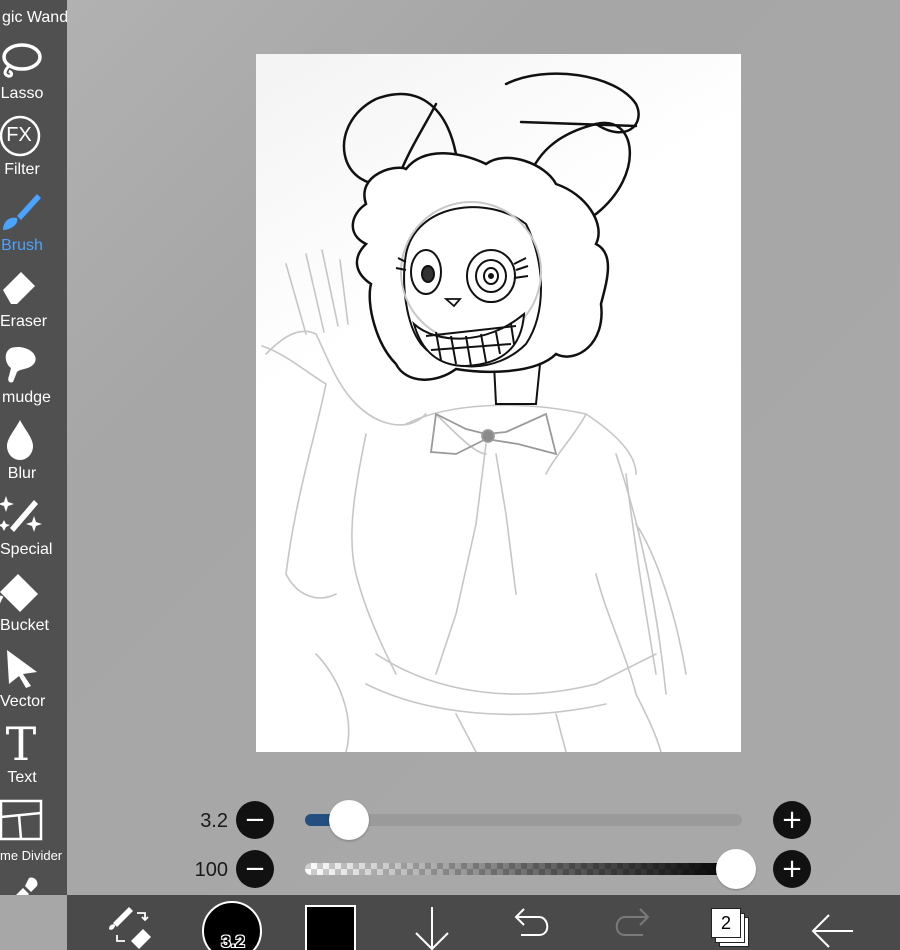 This screenshot has height=950, width=900. Describe the element at coordinates (22, 212) in the screenshot. I see `brush-icon` at that location.